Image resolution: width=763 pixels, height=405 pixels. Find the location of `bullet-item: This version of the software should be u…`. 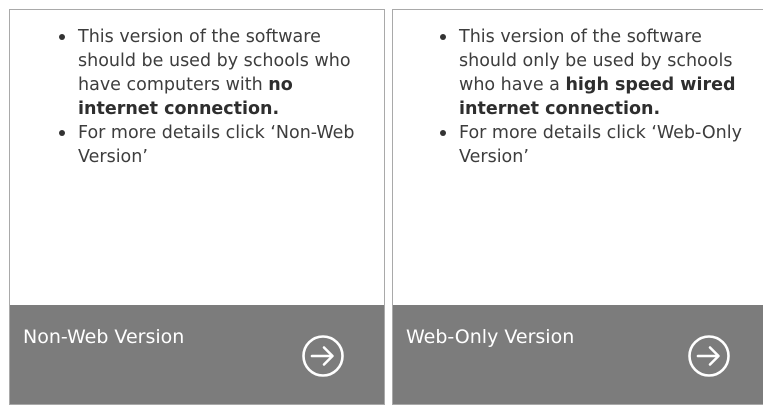

bullet-item: This version of the software should be u… is located at coordinates (215, 73).